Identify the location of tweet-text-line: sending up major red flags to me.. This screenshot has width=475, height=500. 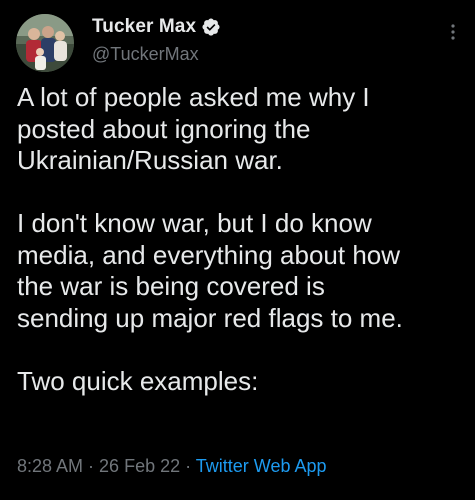
(210, 317).